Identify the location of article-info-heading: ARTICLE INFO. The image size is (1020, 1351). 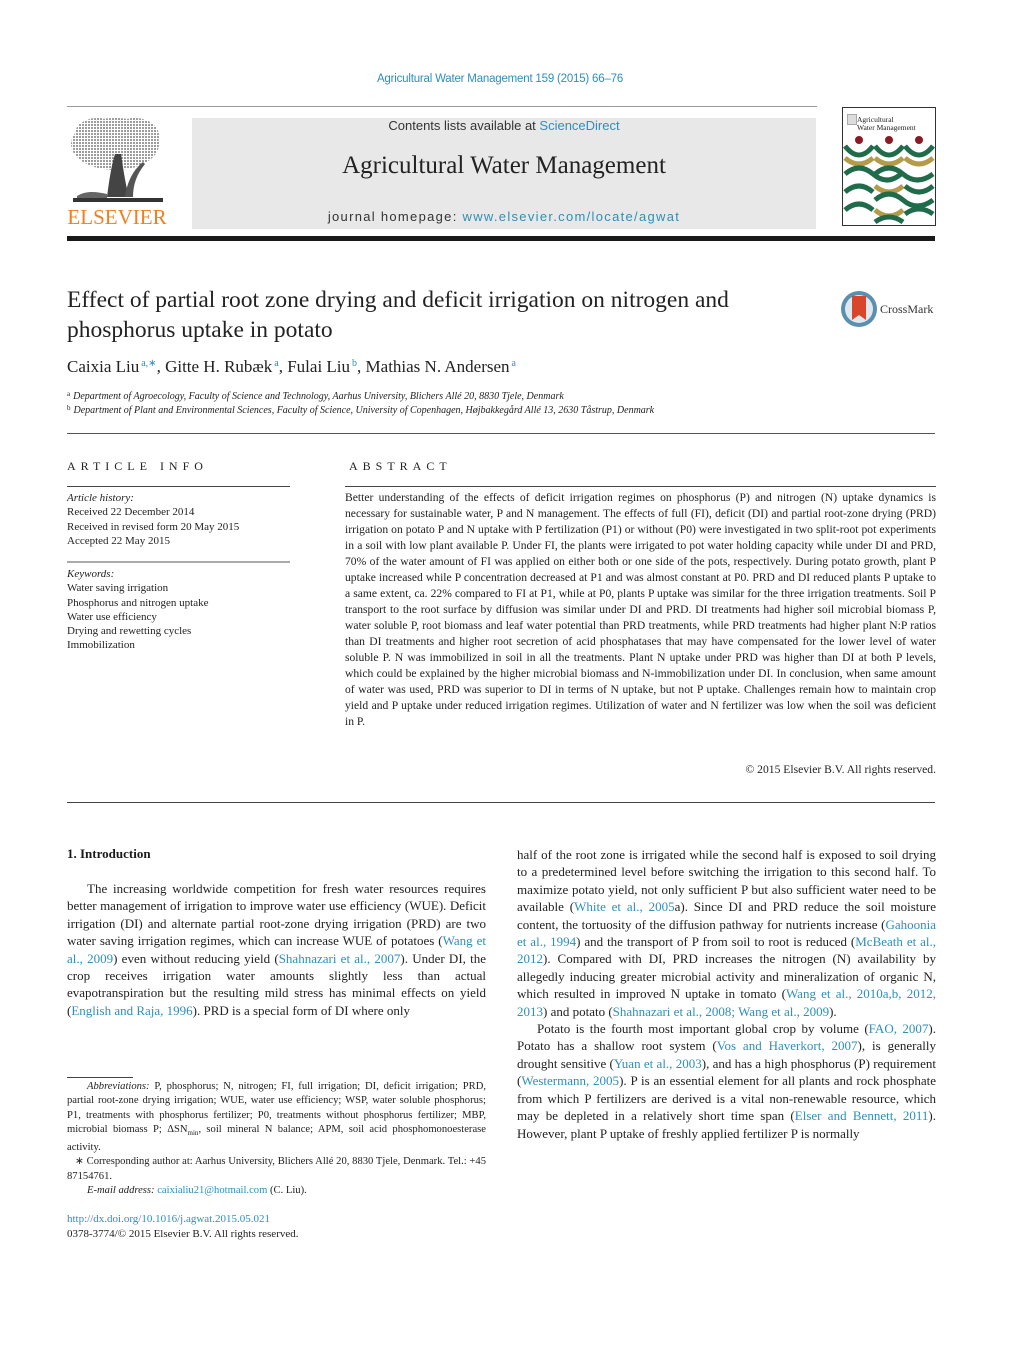
(137, 466).